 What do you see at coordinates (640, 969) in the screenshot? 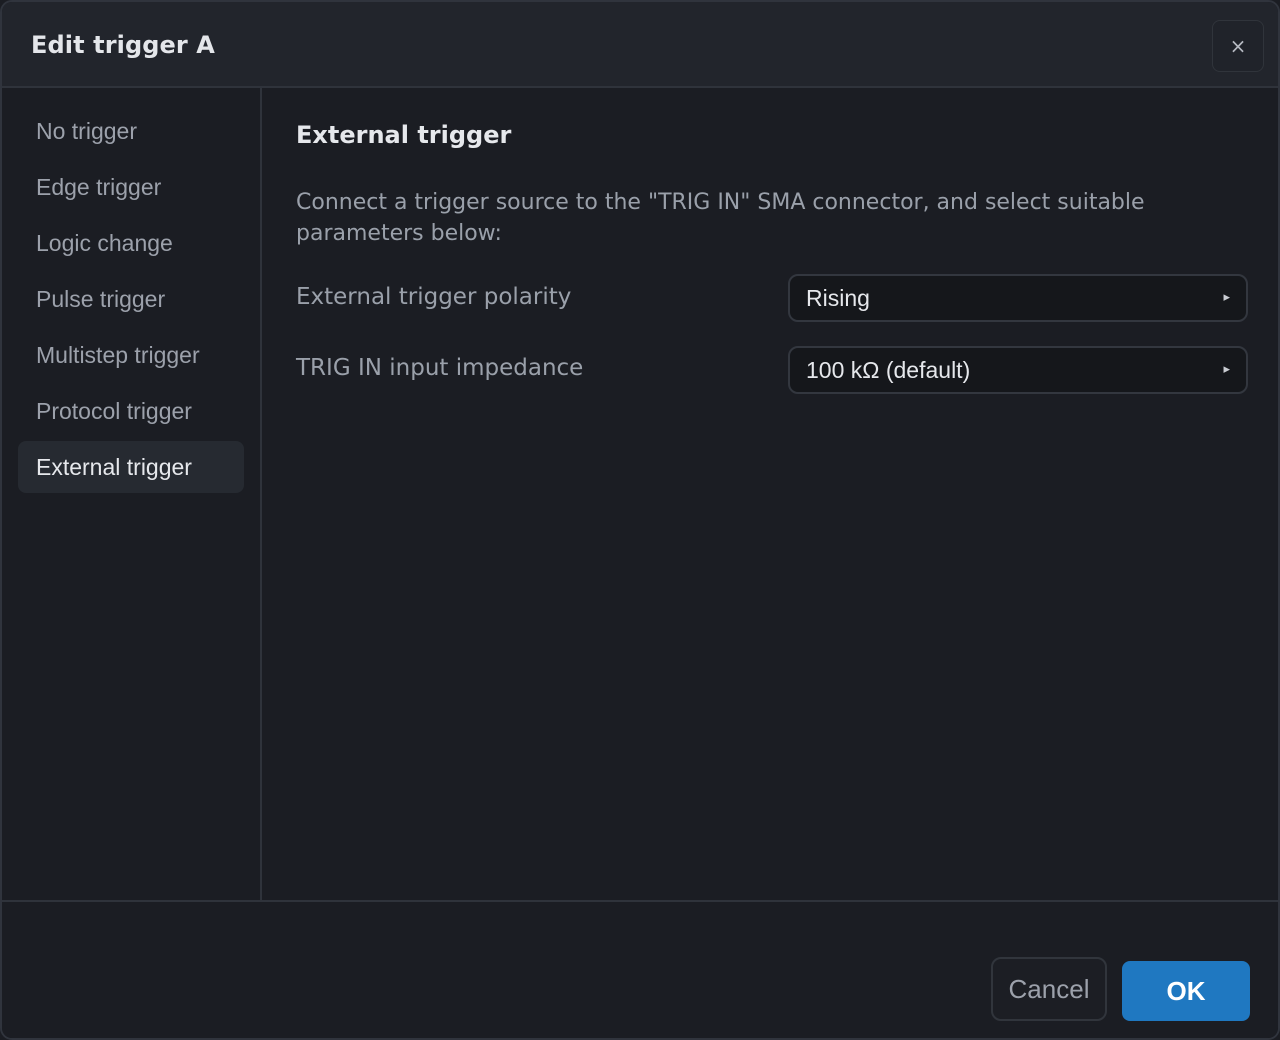
I see `dialog-footer: Cancel OK` at bounding box center [640, 969].